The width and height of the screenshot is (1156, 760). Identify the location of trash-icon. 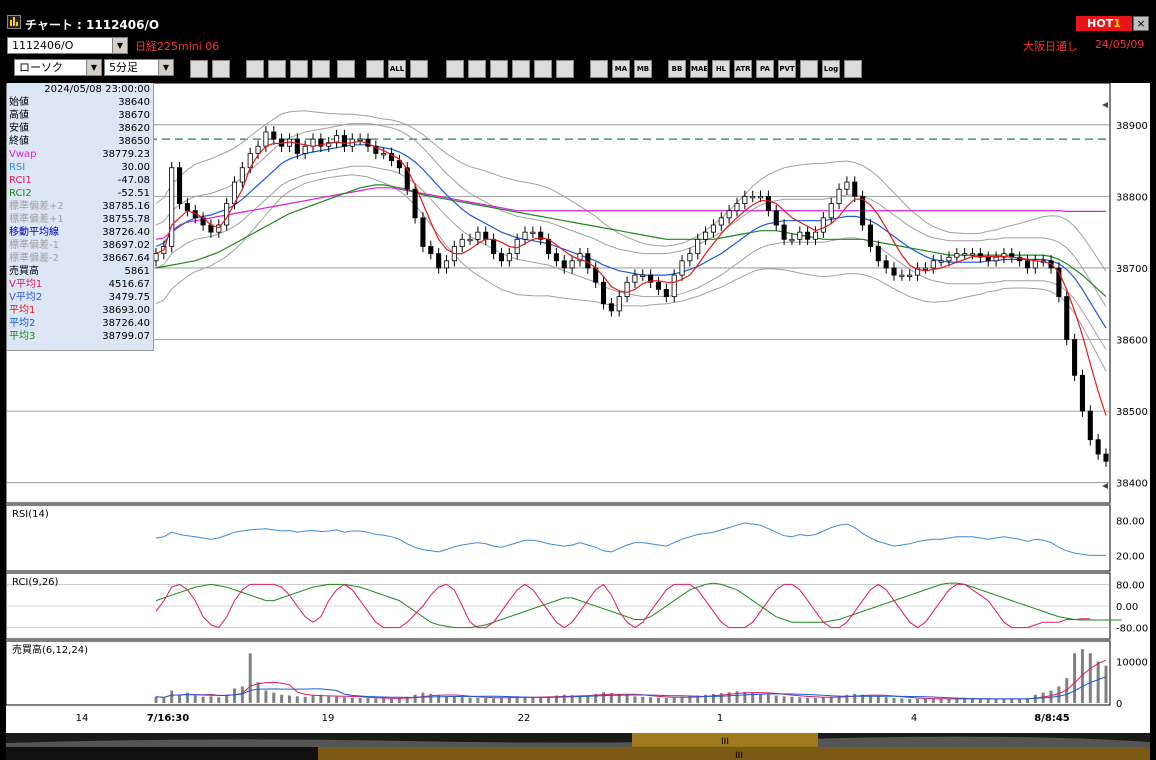
(521, 69).